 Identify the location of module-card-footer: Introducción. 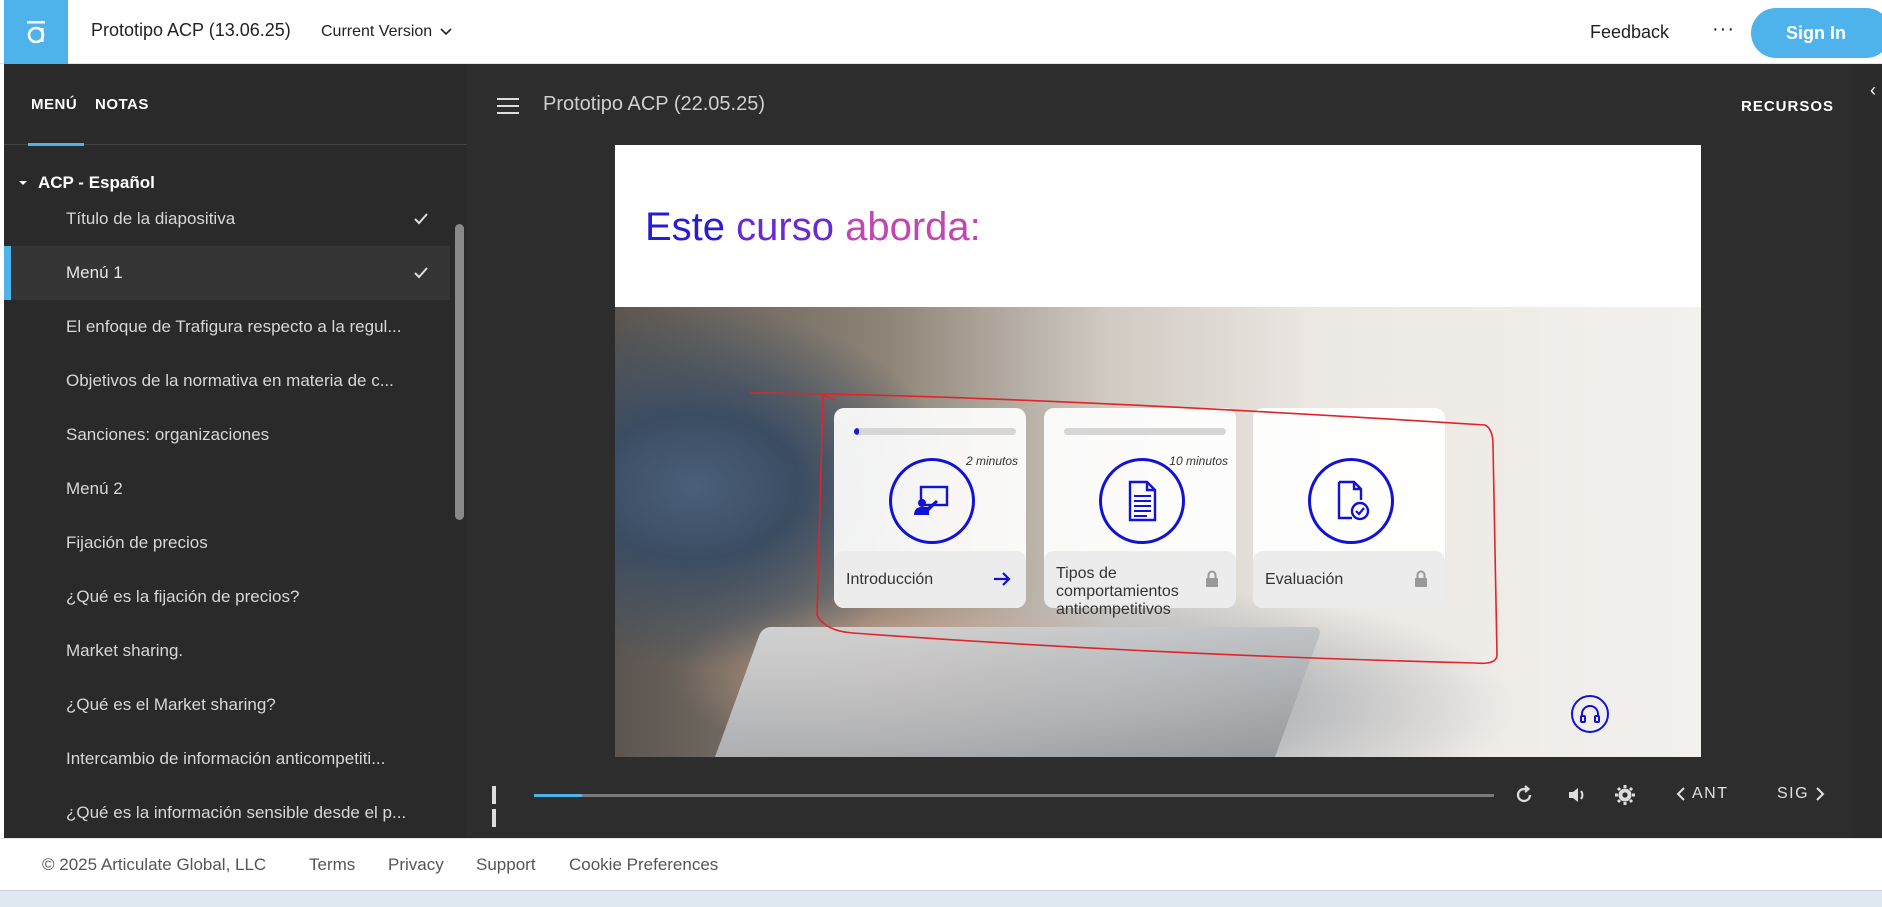
(930, 579).